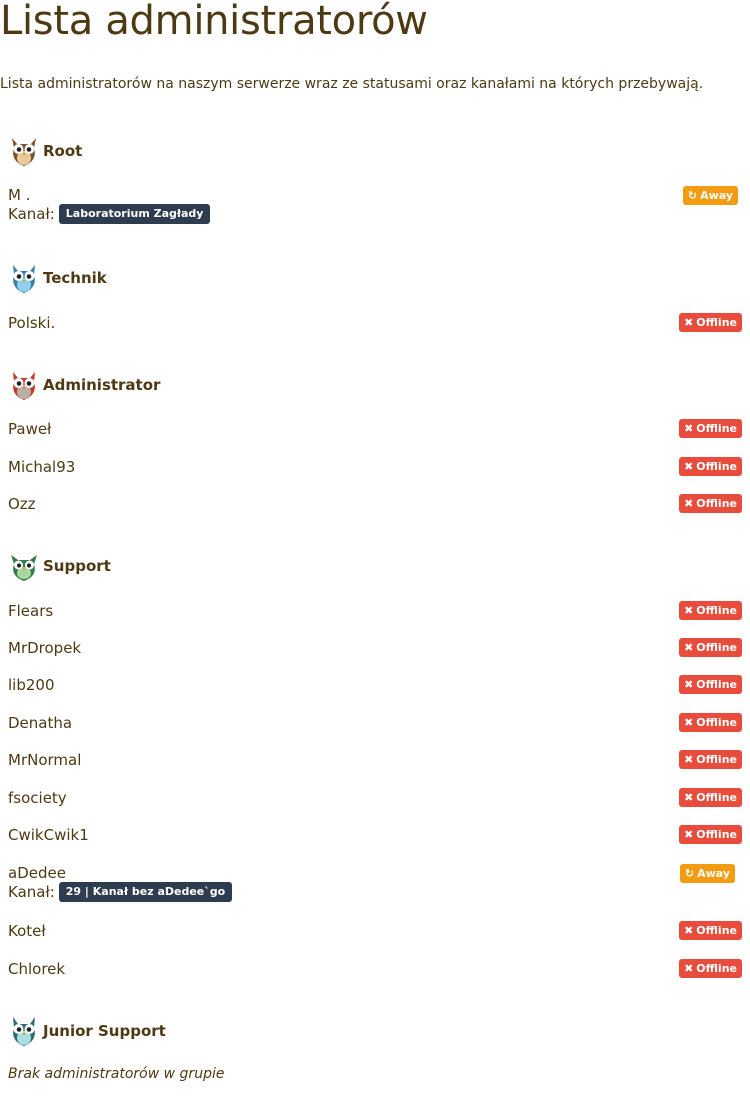  Describe the element at coordinates (37, 873) in the screenshot. I see `member-name: aDedee` at that location.